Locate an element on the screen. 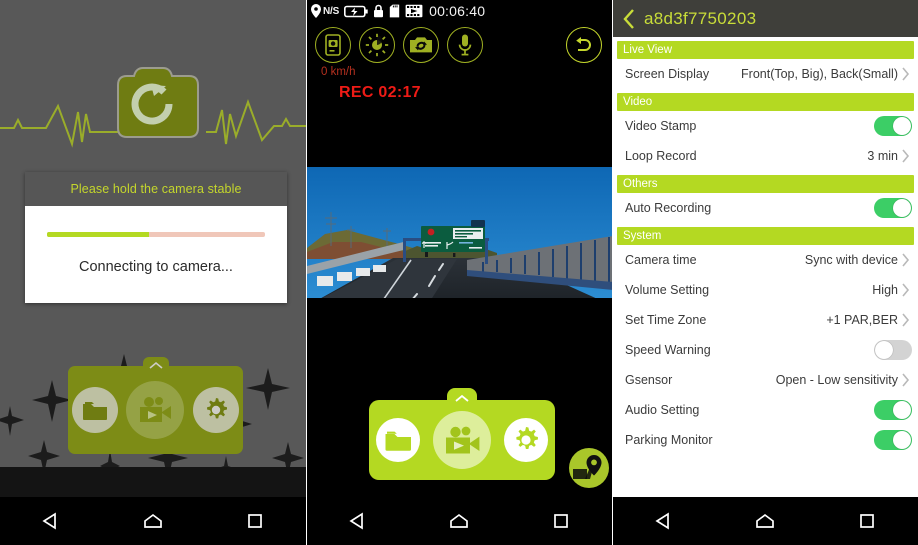 This screenshot has height=545, width=918. live-back-button is located at coordinates (584, 45).